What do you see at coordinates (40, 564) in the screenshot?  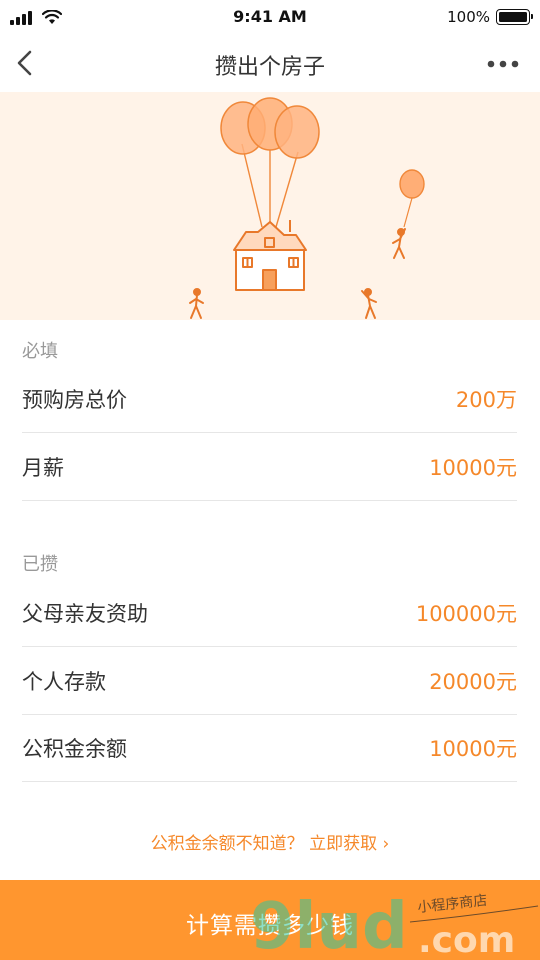 I see `section-label-saved: 已攒` at bounding box center [40, 564].